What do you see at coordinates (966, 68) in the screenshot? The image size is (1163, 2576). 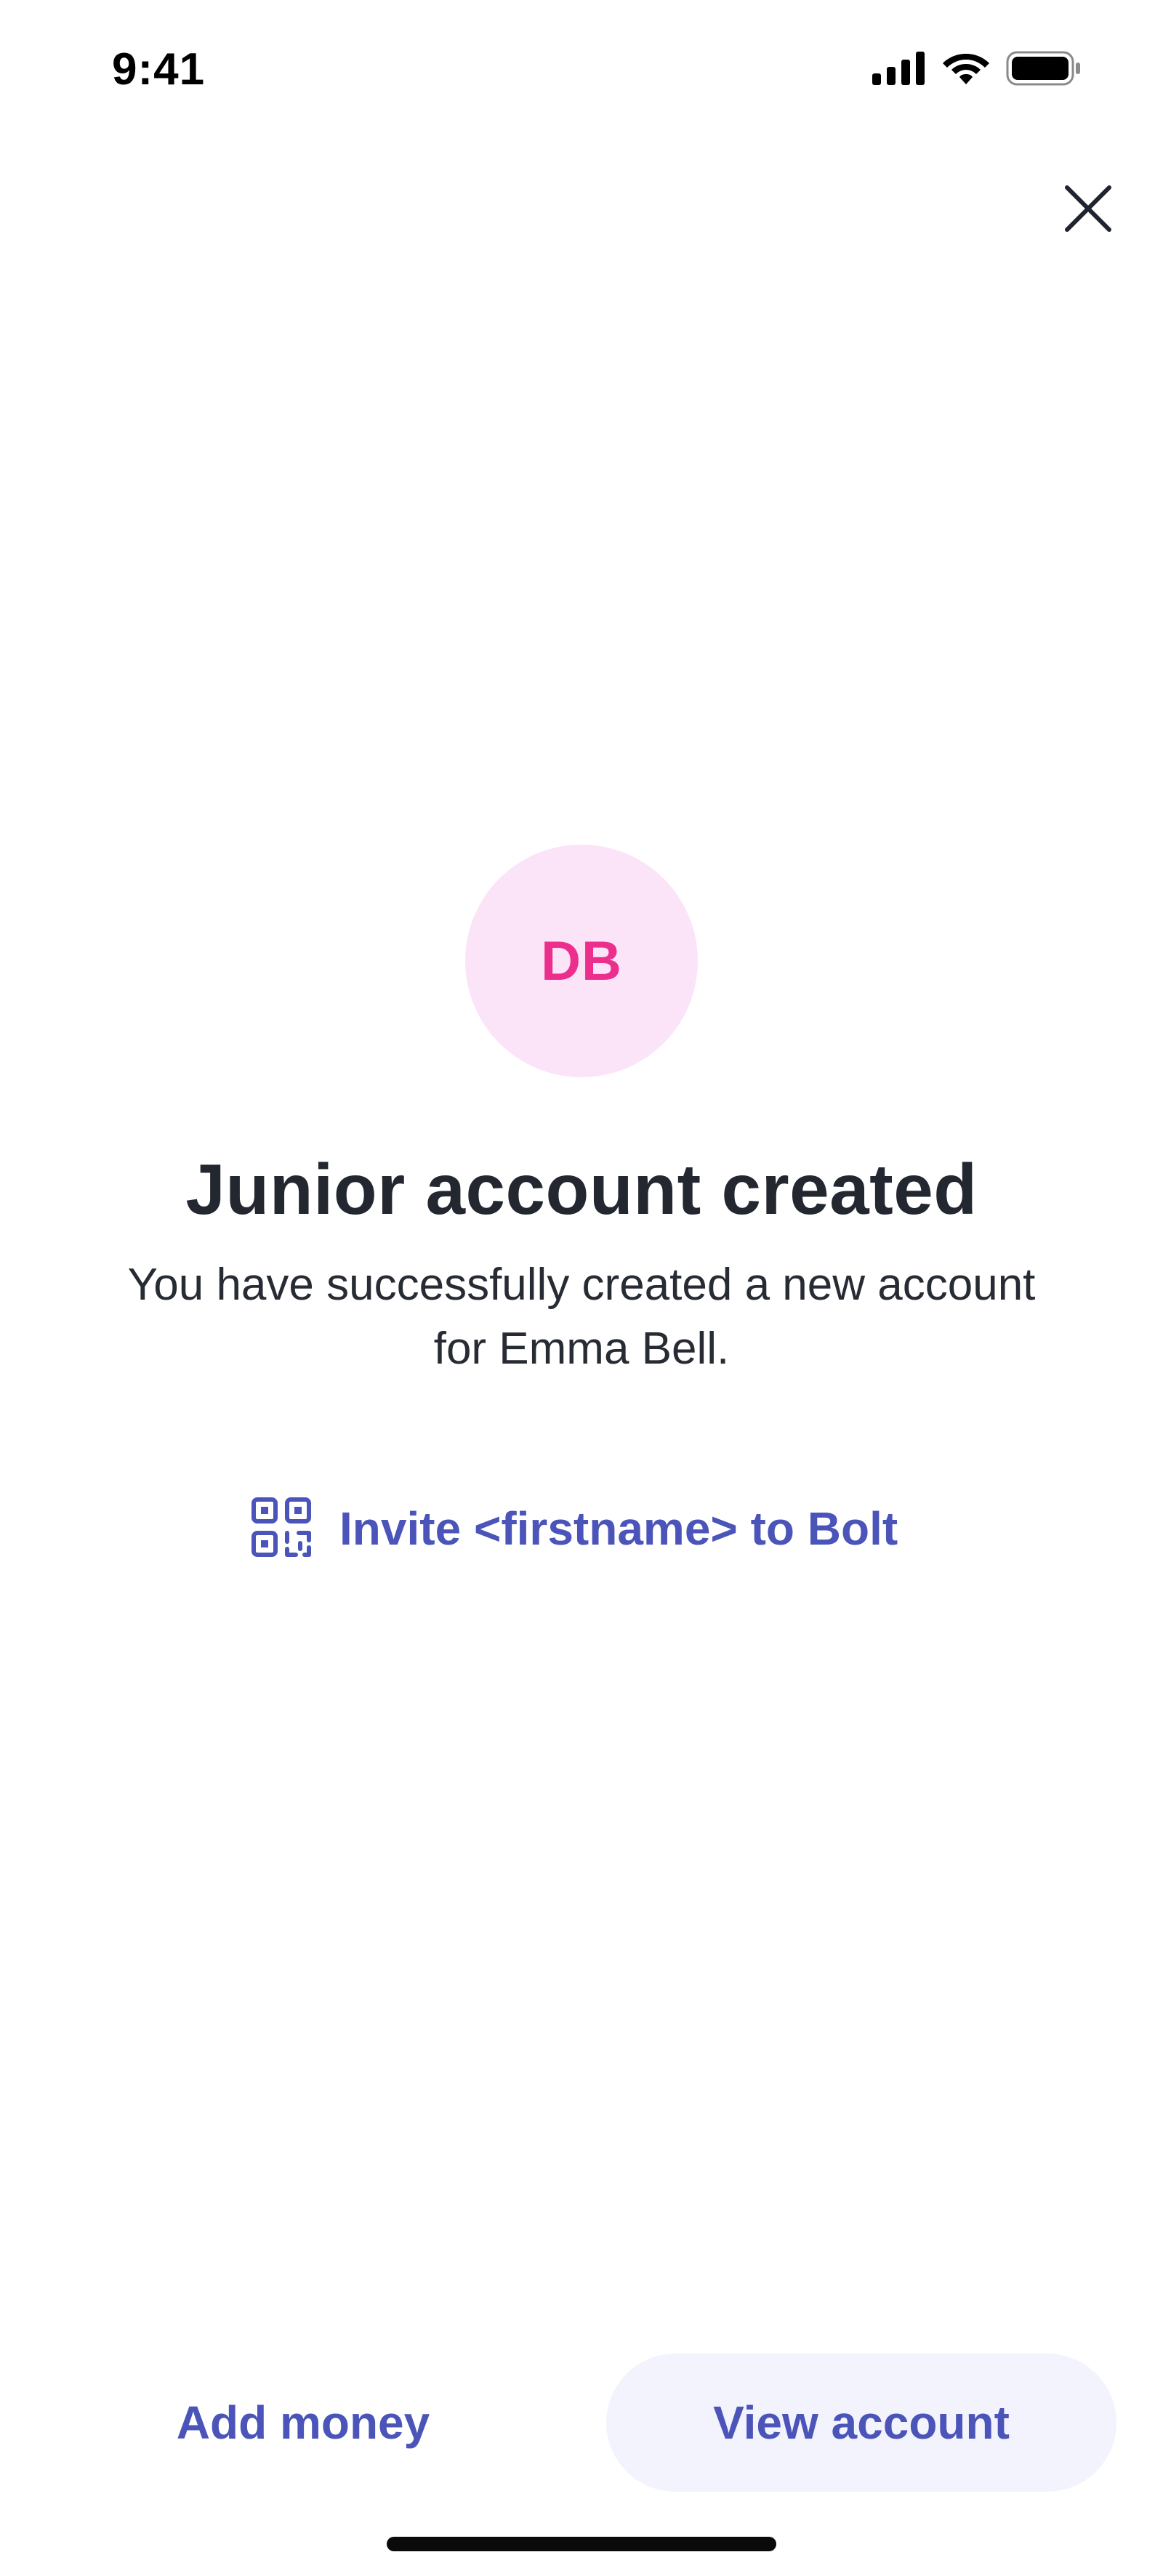 I see `wifi-icon` at bounding box center [966, 68].